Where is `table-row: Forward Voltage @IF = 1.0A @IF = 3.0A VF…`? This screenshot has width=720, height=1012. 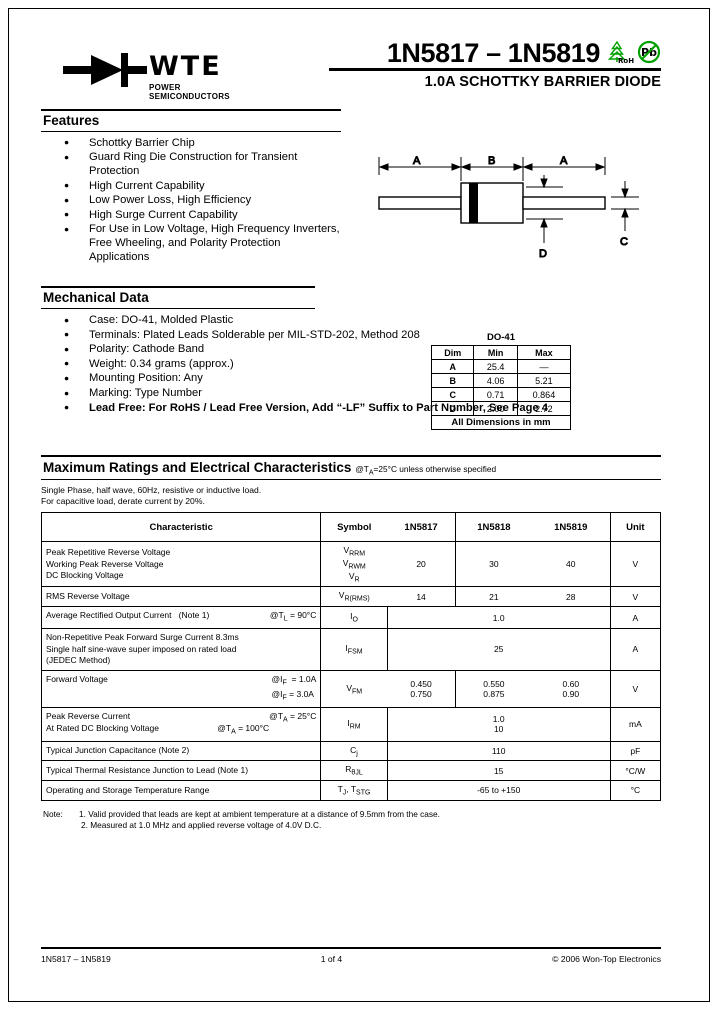 table-row: Forward Voltage @IF = 1.0A @IF = 3.0A VF… is located at coordinates (351, 689).